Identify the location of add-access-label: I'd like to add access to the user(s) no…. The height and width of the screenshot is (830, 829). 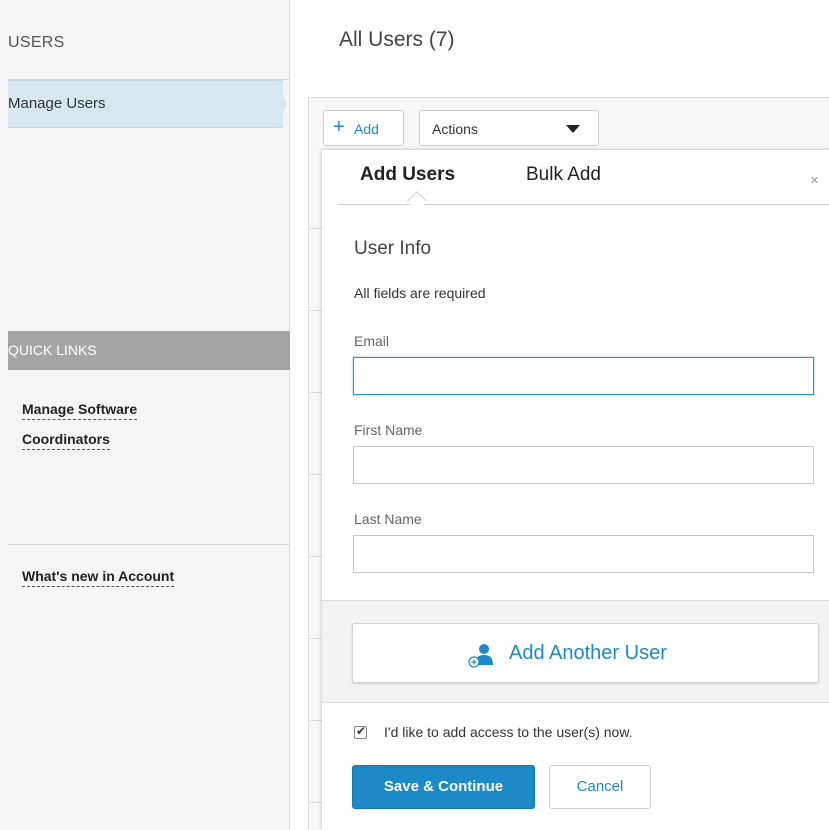
(508, 732).